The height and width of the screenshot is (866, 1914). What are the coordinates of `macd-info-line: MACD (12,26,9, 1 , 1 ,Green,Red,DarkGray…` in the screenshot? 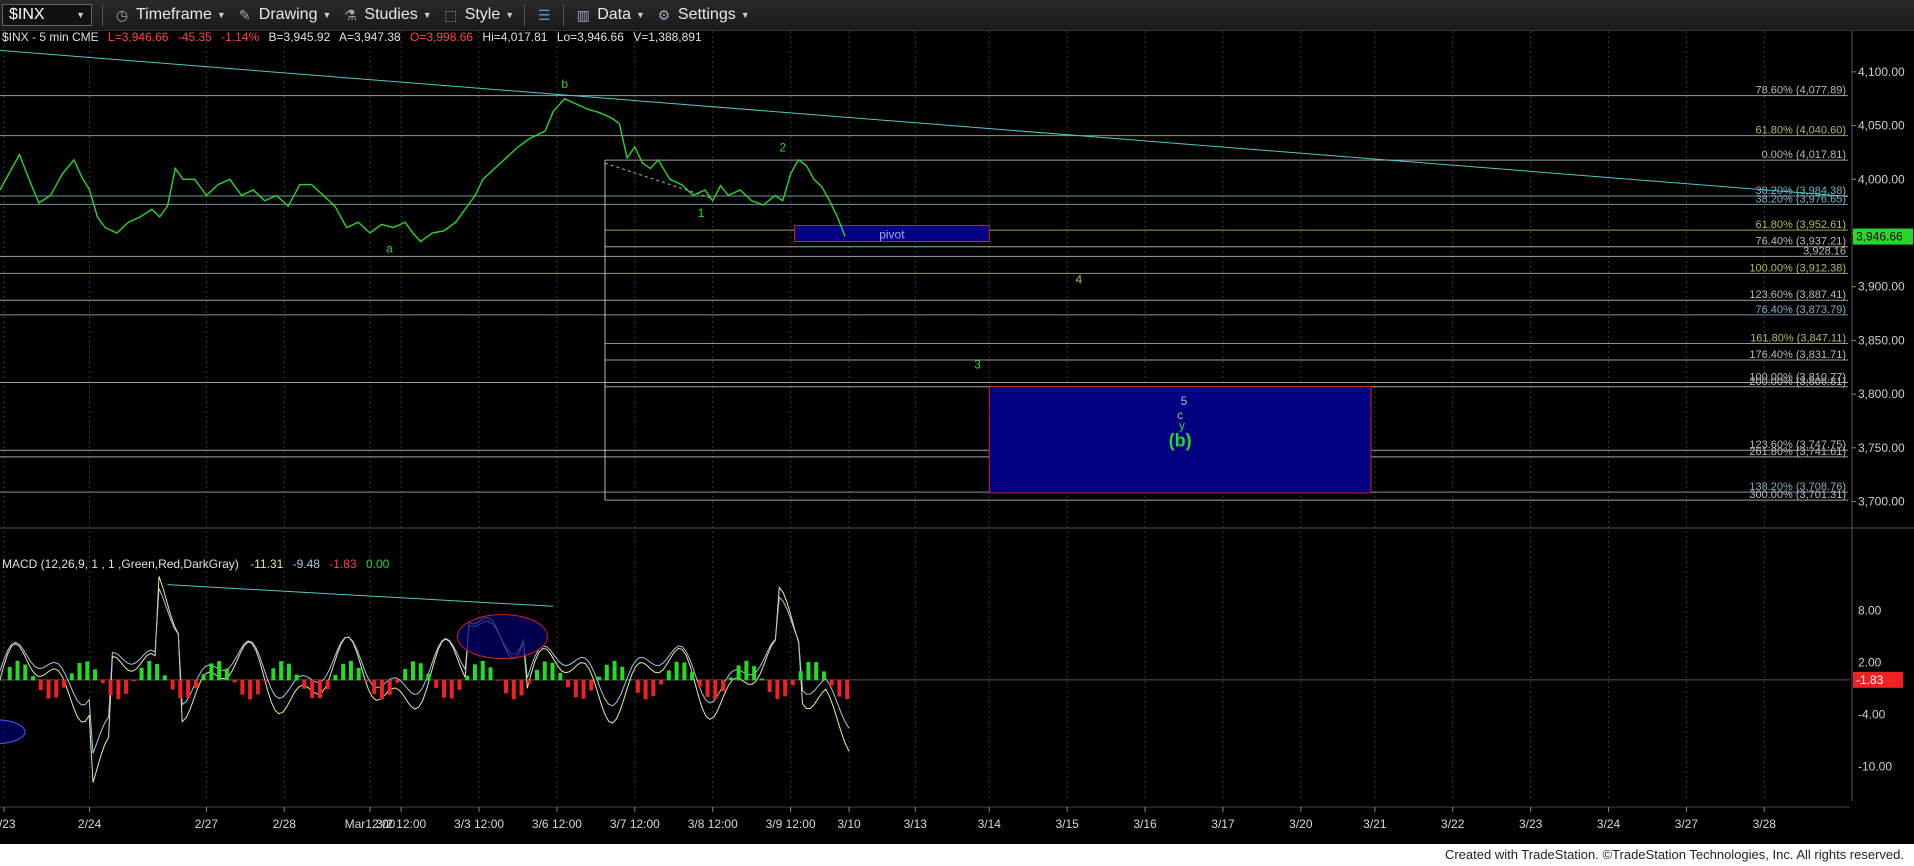 It's located at (196, 564).